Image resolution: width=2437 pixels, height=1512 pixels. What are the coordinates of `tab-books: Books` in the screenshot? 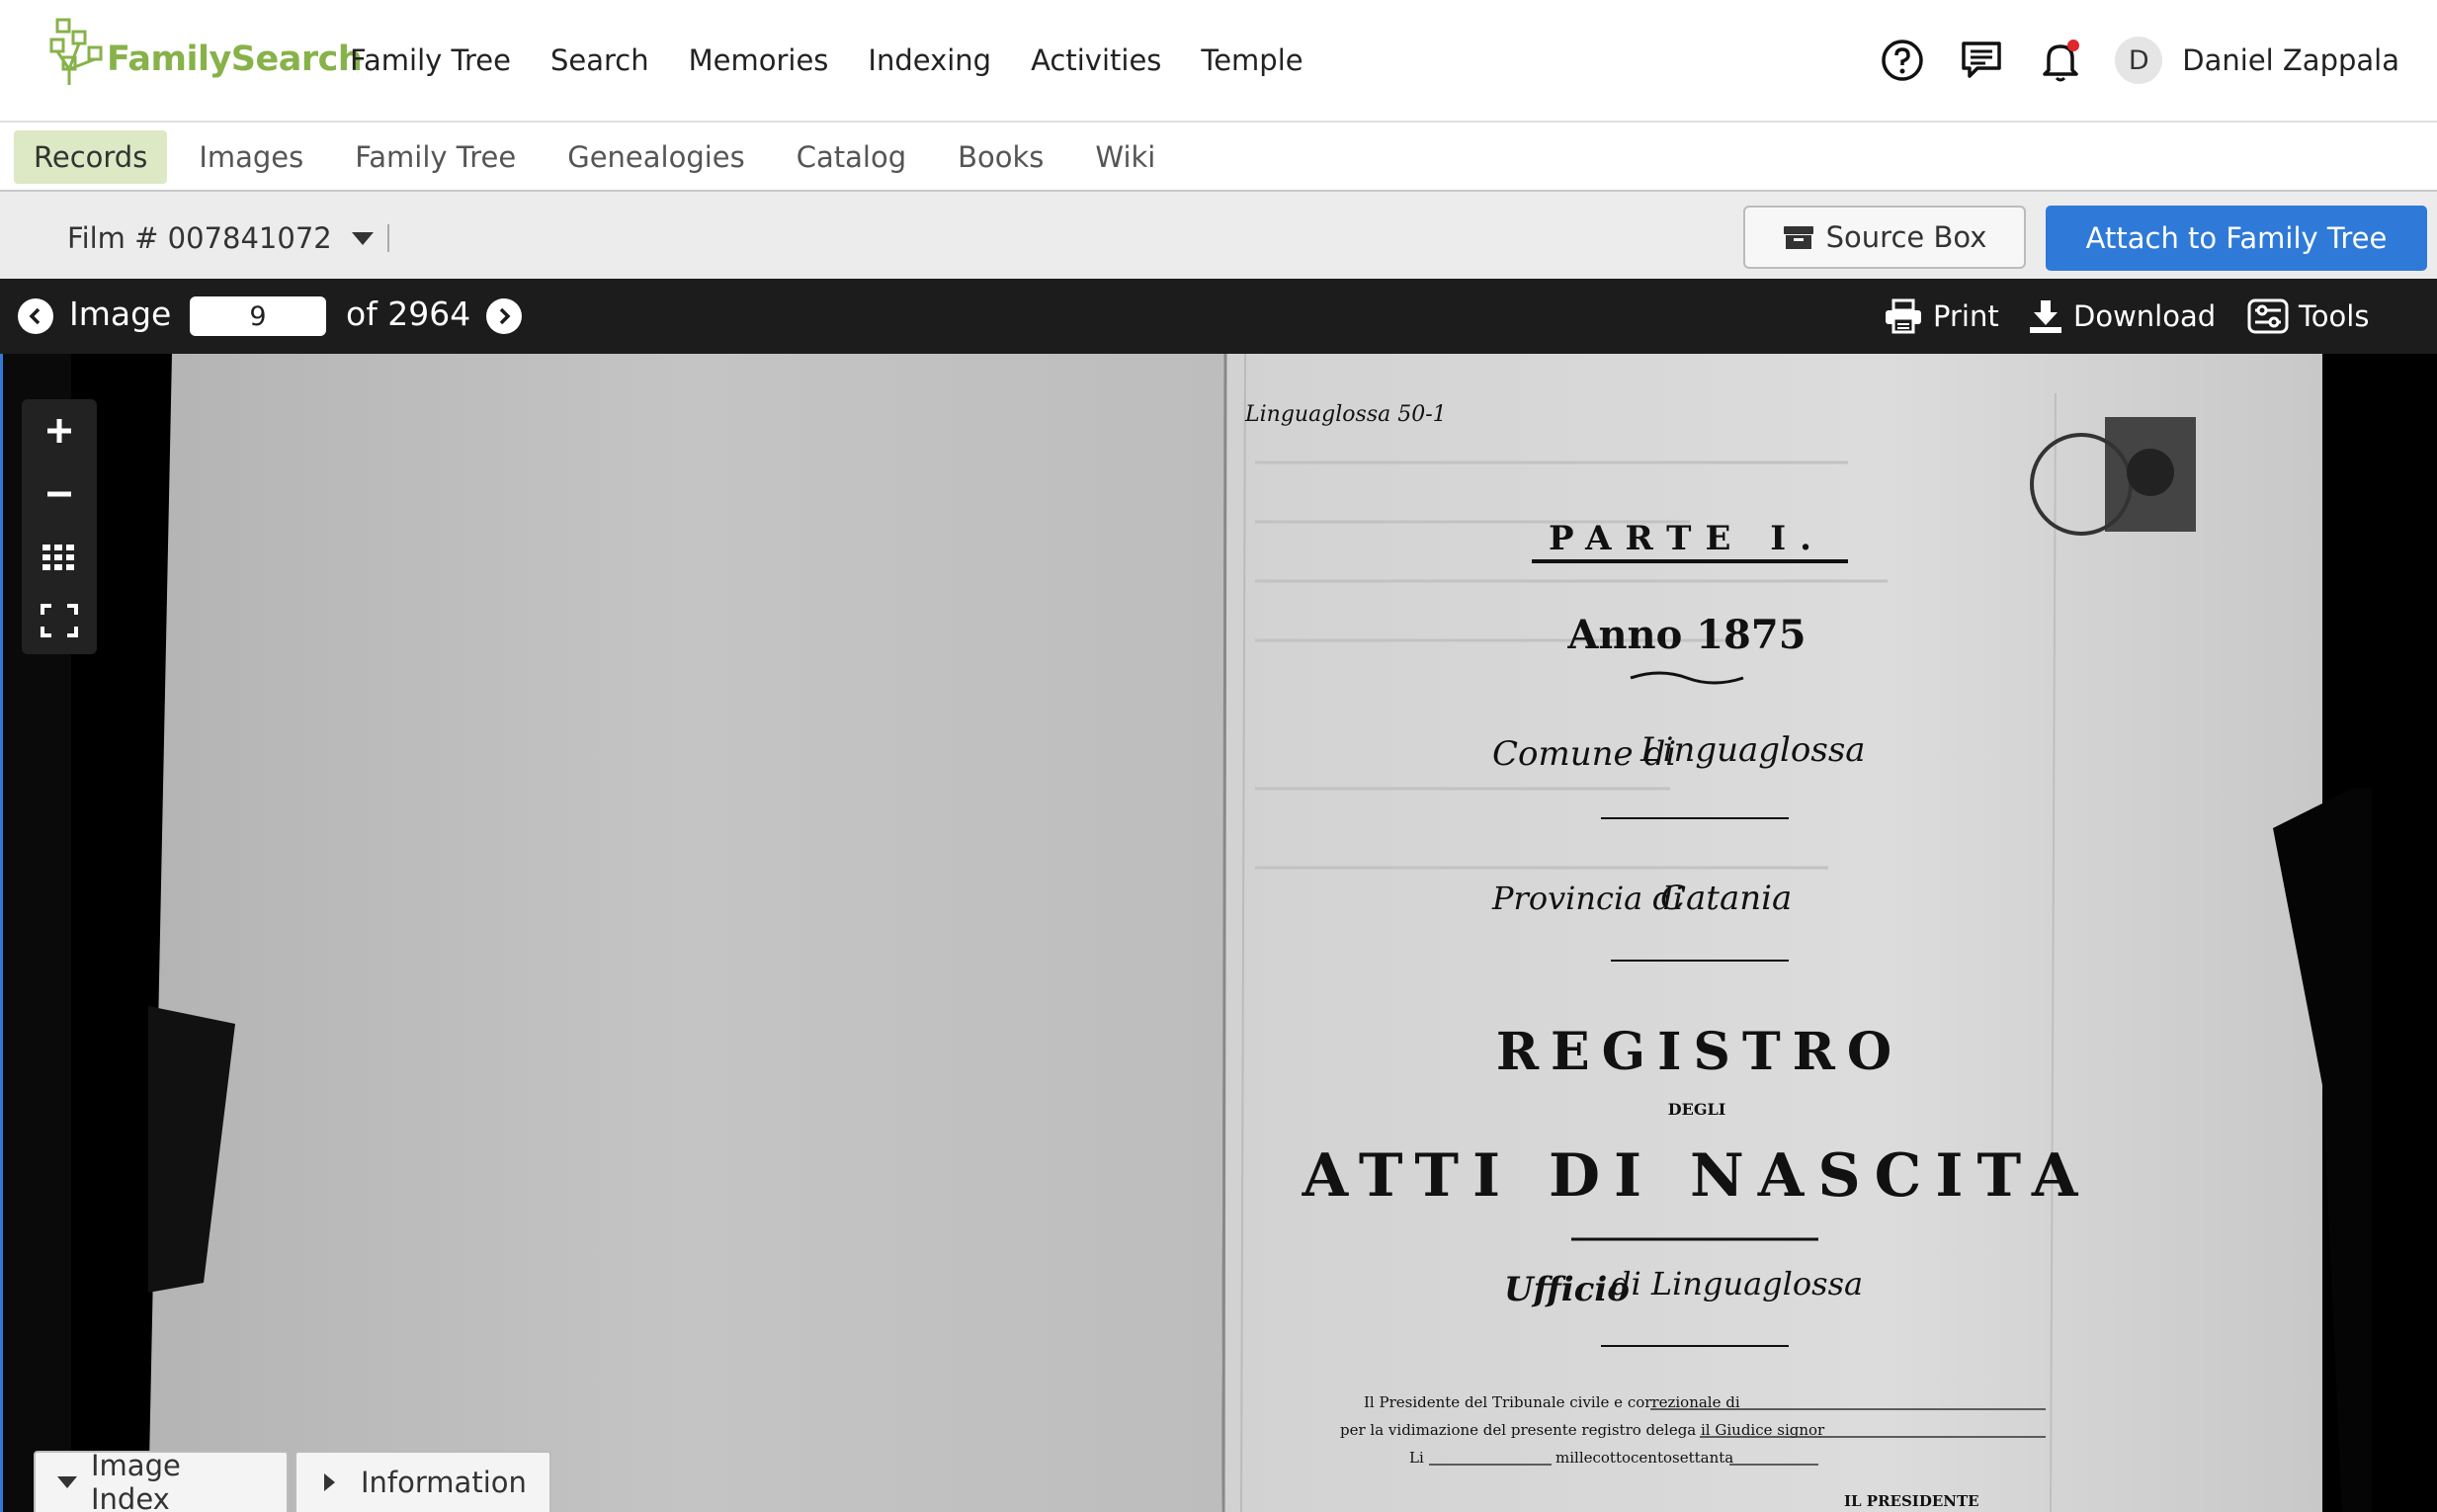 It's located at (1000, 157).